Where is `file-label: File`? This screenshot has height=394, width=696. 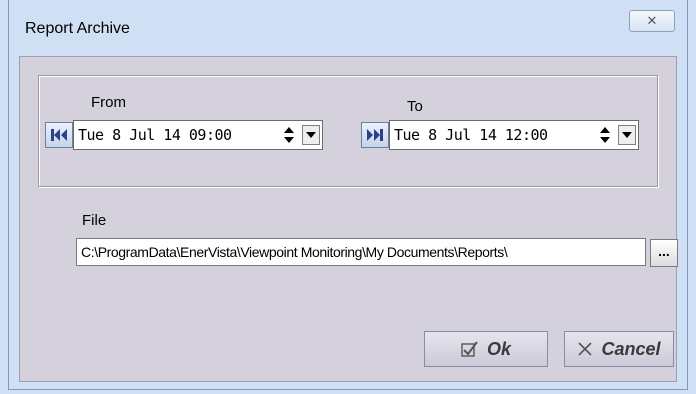 file-label: File is located at coordinates (94, 220).